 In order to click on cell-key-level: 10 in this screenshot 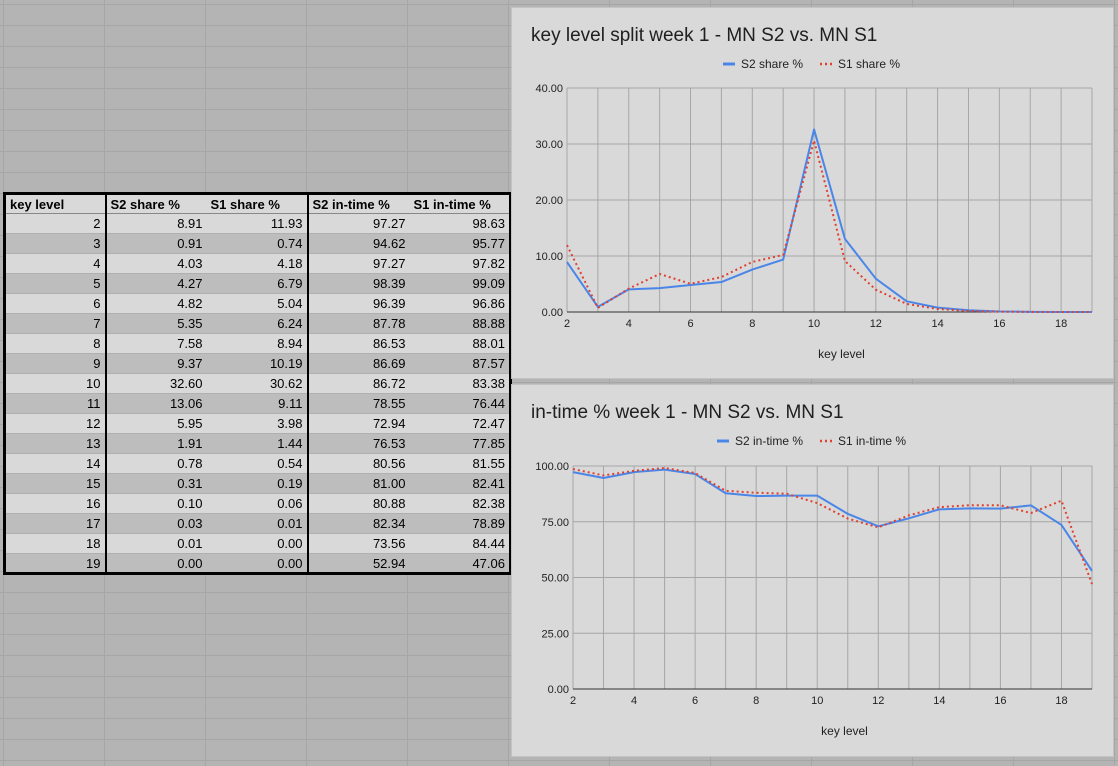, I will do `click(55, 383)`.